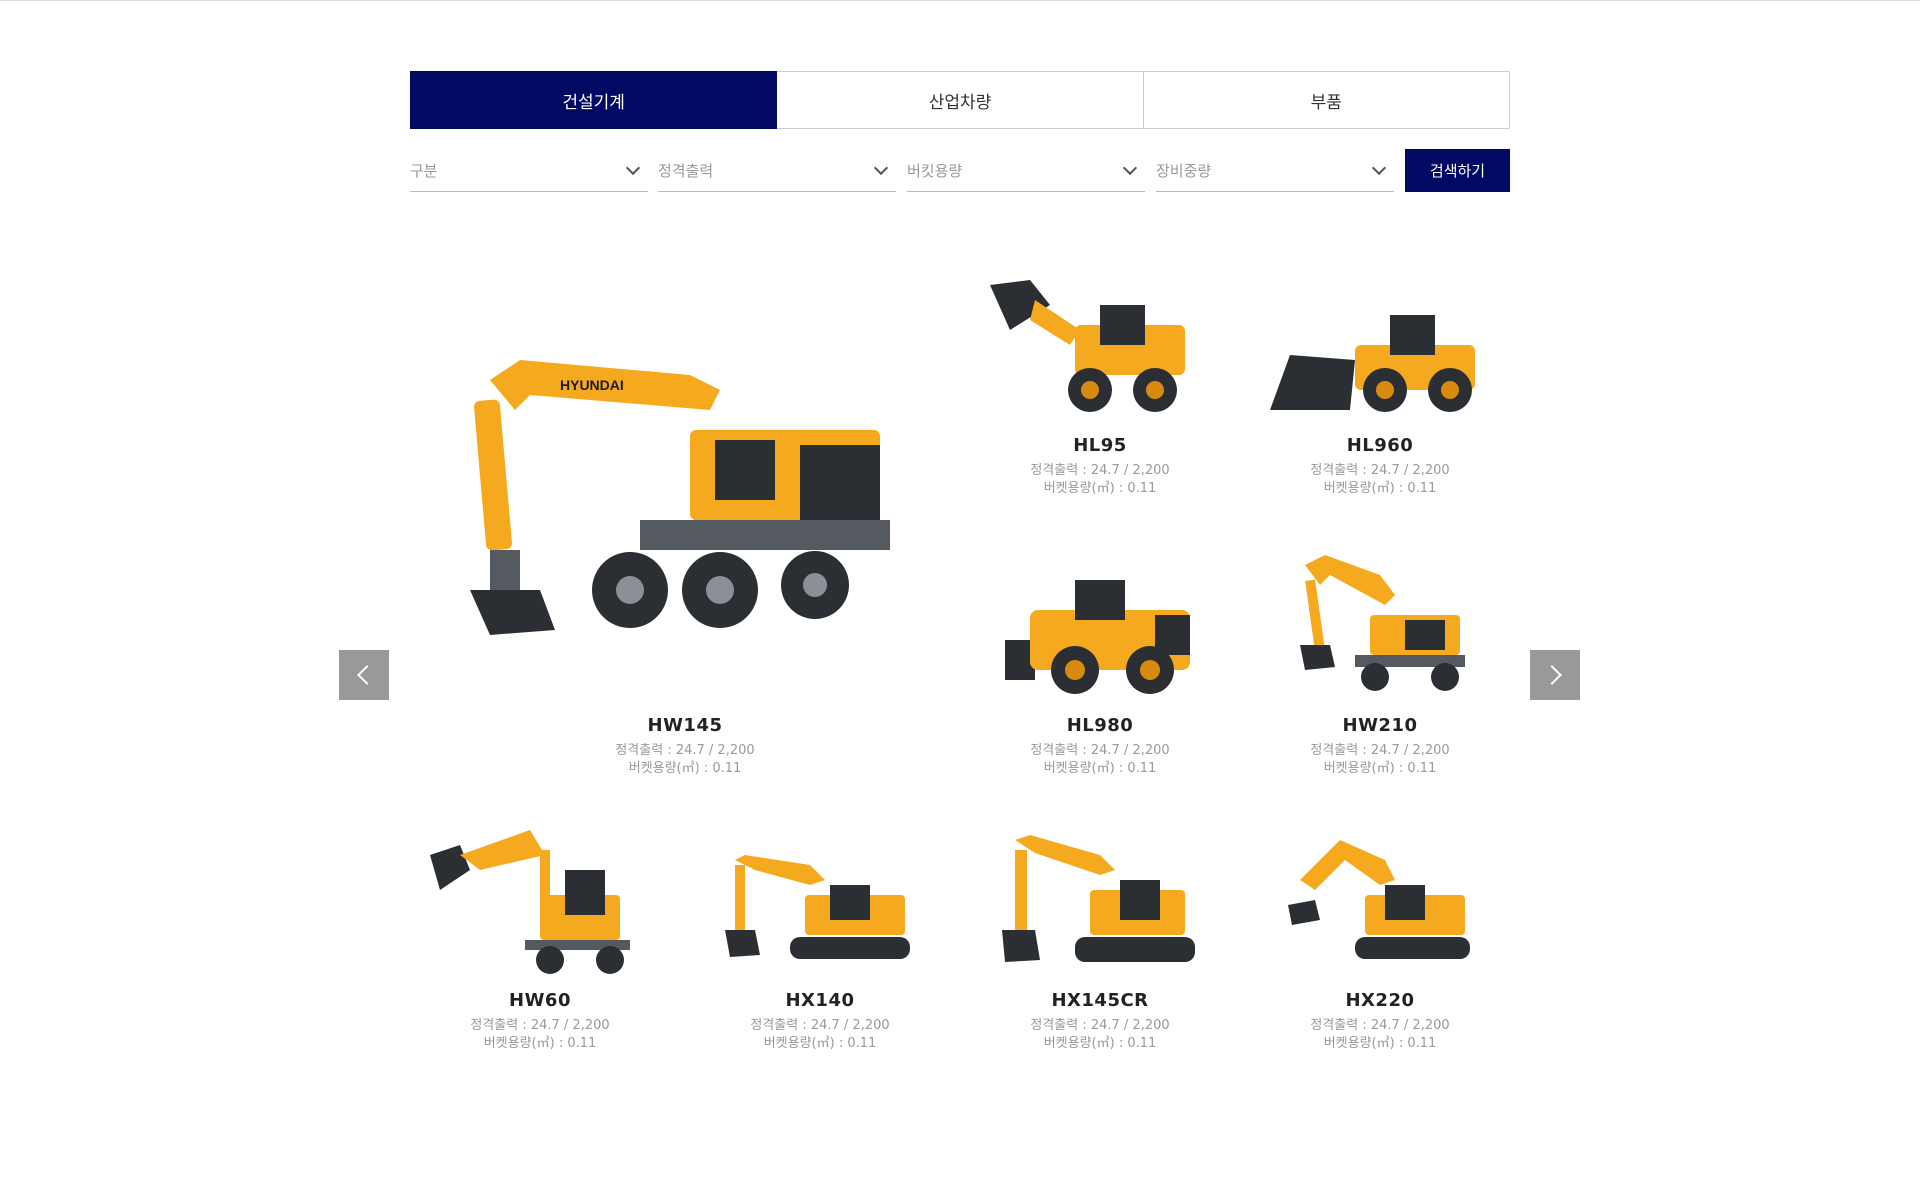 The height and width of the screenshot is (1179, 1920). Describe the element at coordinates (1326, 100) in the screenshot. I see `tab-parts: 부품` at that location.